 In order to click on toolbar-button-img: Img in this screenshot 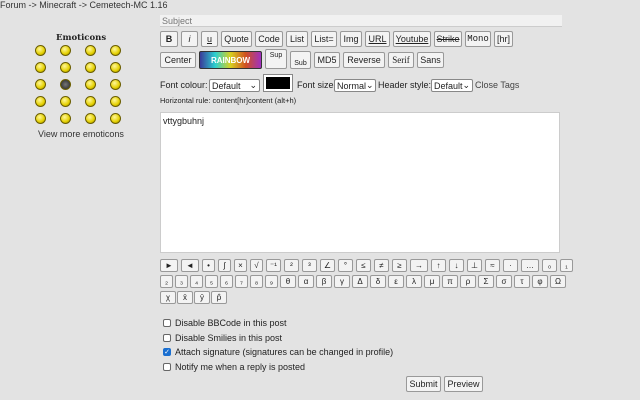, I will do `click(351, 39)`.